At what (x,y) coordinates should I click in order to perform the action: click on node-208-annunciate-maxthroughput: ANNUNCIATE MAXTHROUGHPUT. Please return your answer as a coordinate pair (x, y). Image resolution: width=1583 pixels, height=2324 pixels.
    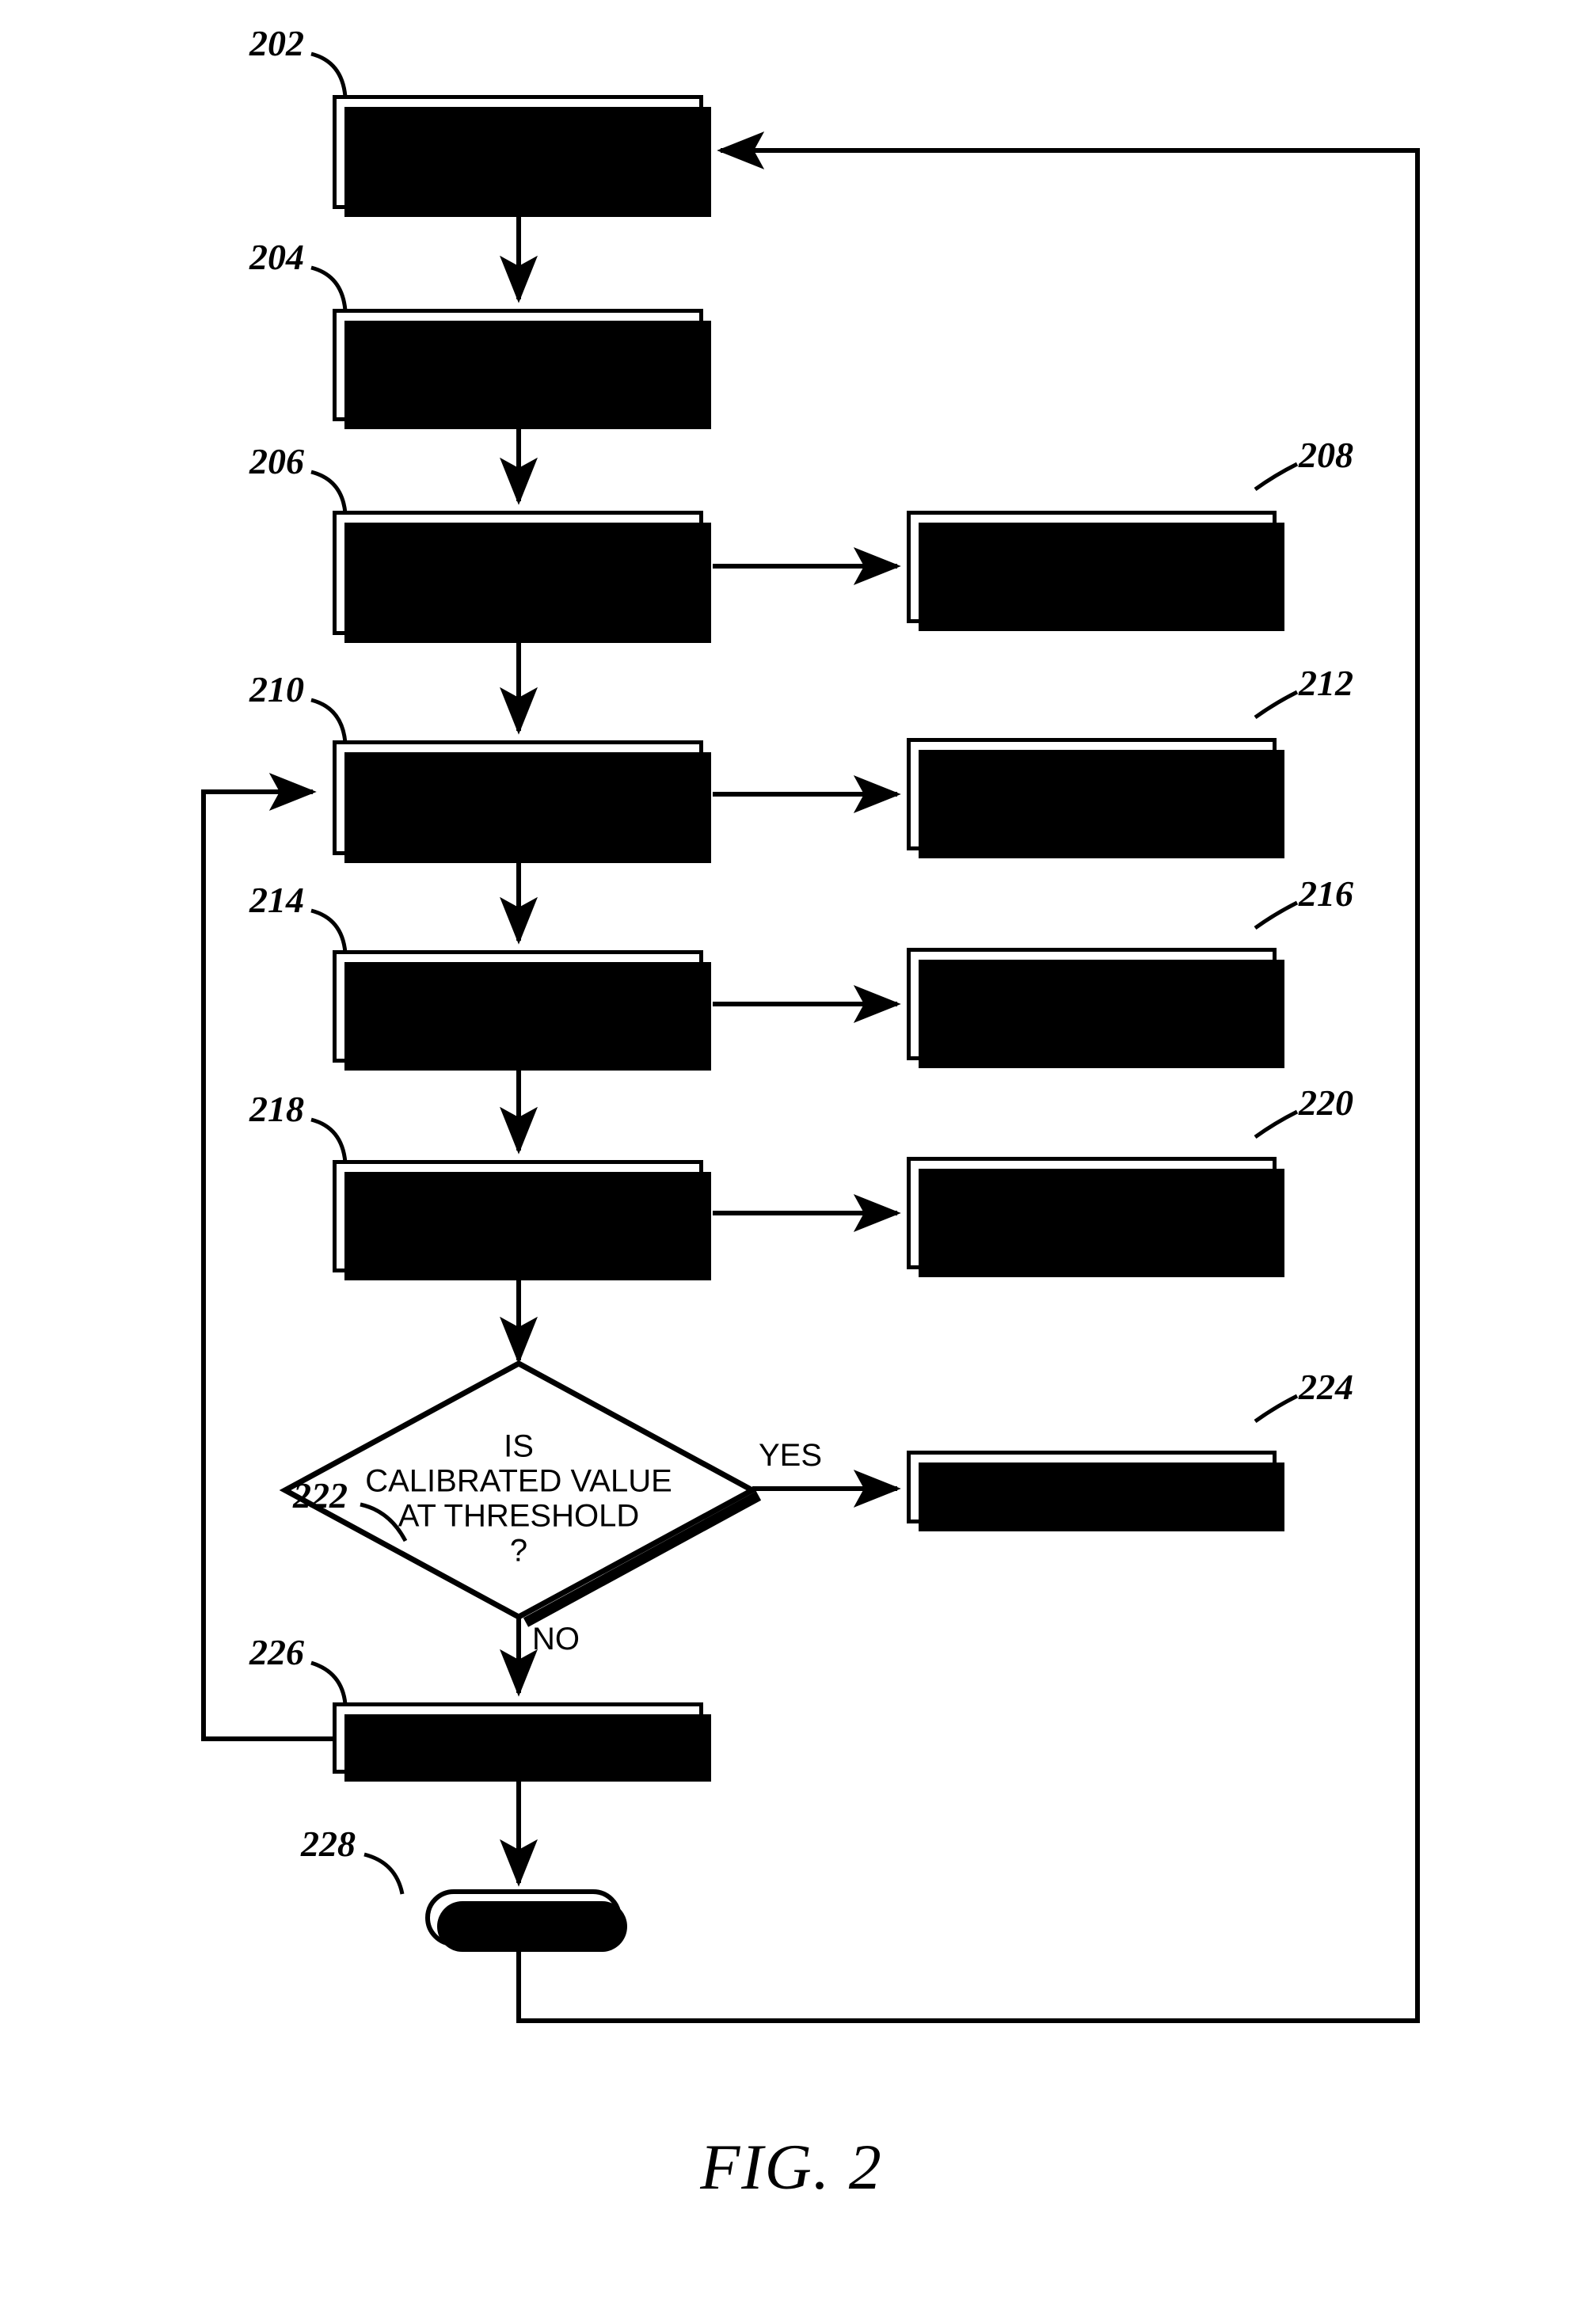
    Looking at the image, I should click on (1095, 571).